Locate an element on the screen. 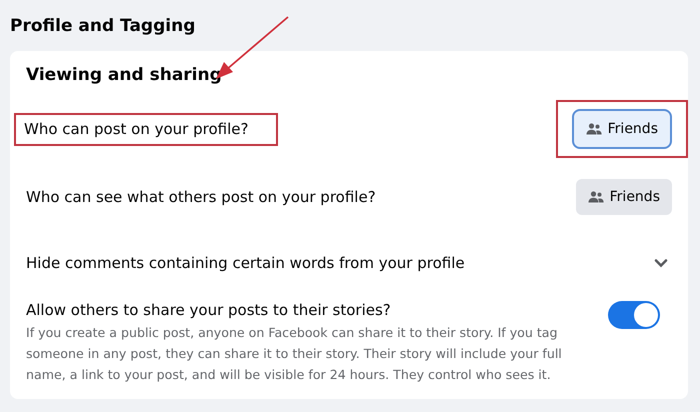 This screenshot has width=700, height=412. setting-label: Who can see what others post on your profile? is located at coordinates (201, 197).